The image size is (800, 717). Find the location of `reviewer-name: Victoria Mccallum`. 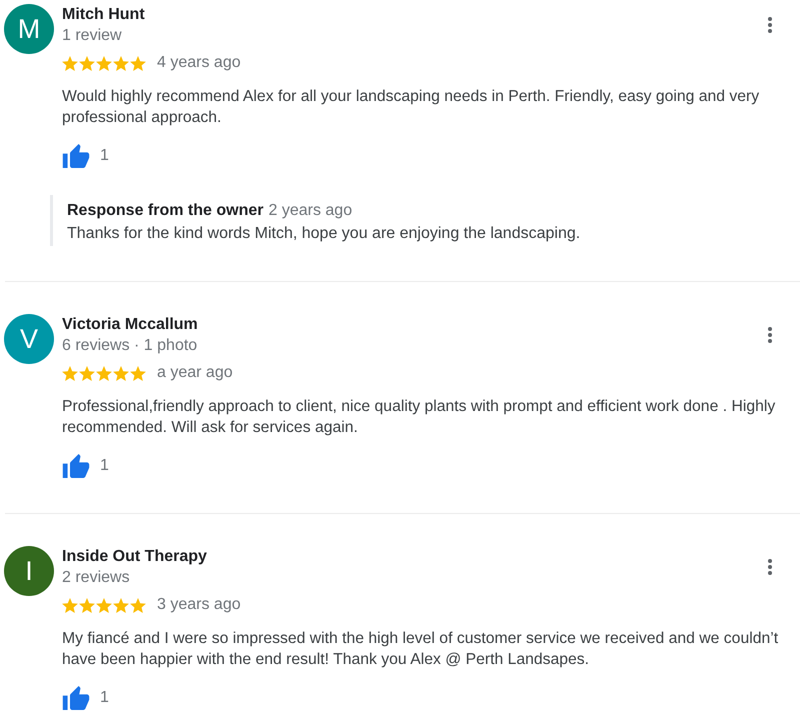

reviewer-name: Victoria Mccallum is located at coordinates (130, 325).